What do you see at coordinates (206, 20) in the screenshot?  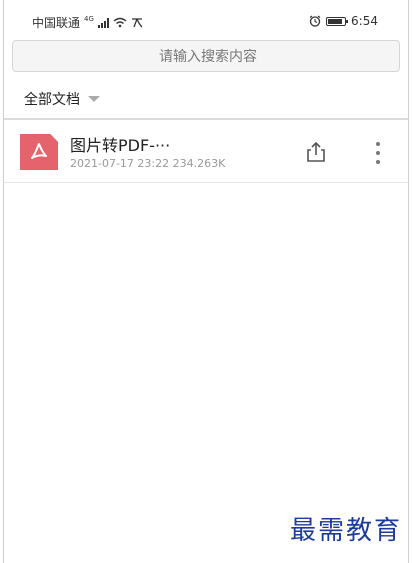 I see `status-bar: 中国联通 4G 6:54` at bounding box center [206, 20].